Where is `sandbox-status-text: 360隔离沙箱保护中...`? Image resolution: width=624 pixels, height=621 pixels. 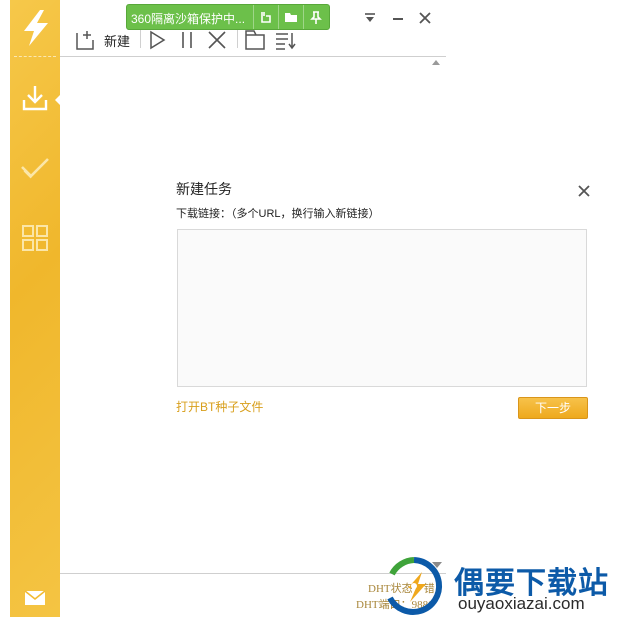
sandbox-status-text: 360隔离沙箱保护中... is located at coordinates (188, 19).